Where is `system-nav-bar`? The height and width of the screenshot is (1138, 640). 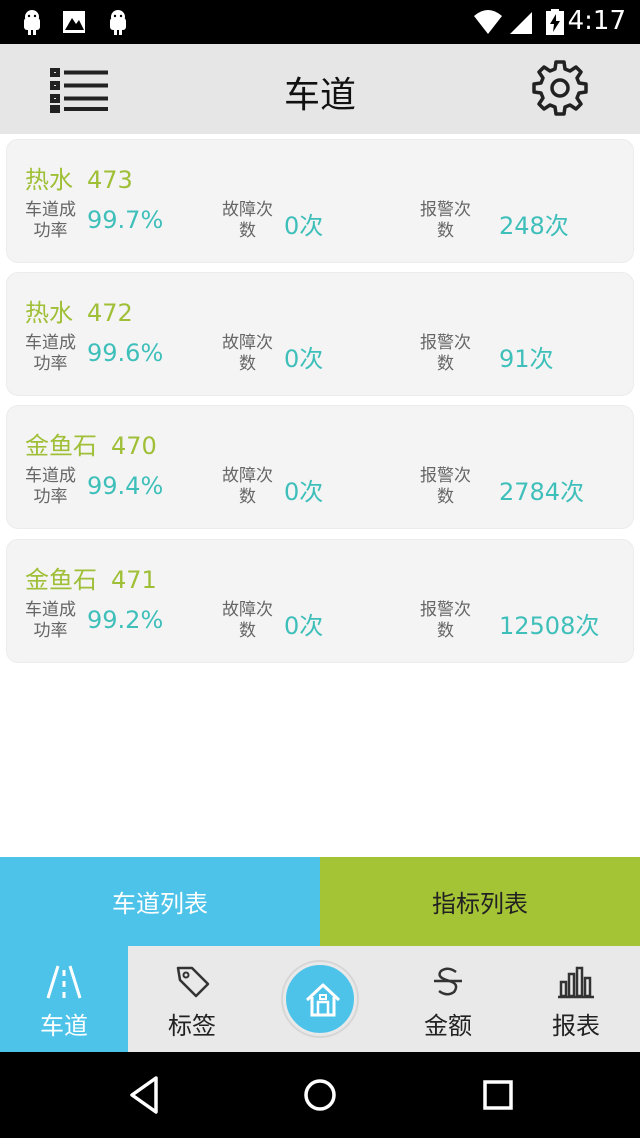 system-nav-bar is located at coordinates (320, 1095).